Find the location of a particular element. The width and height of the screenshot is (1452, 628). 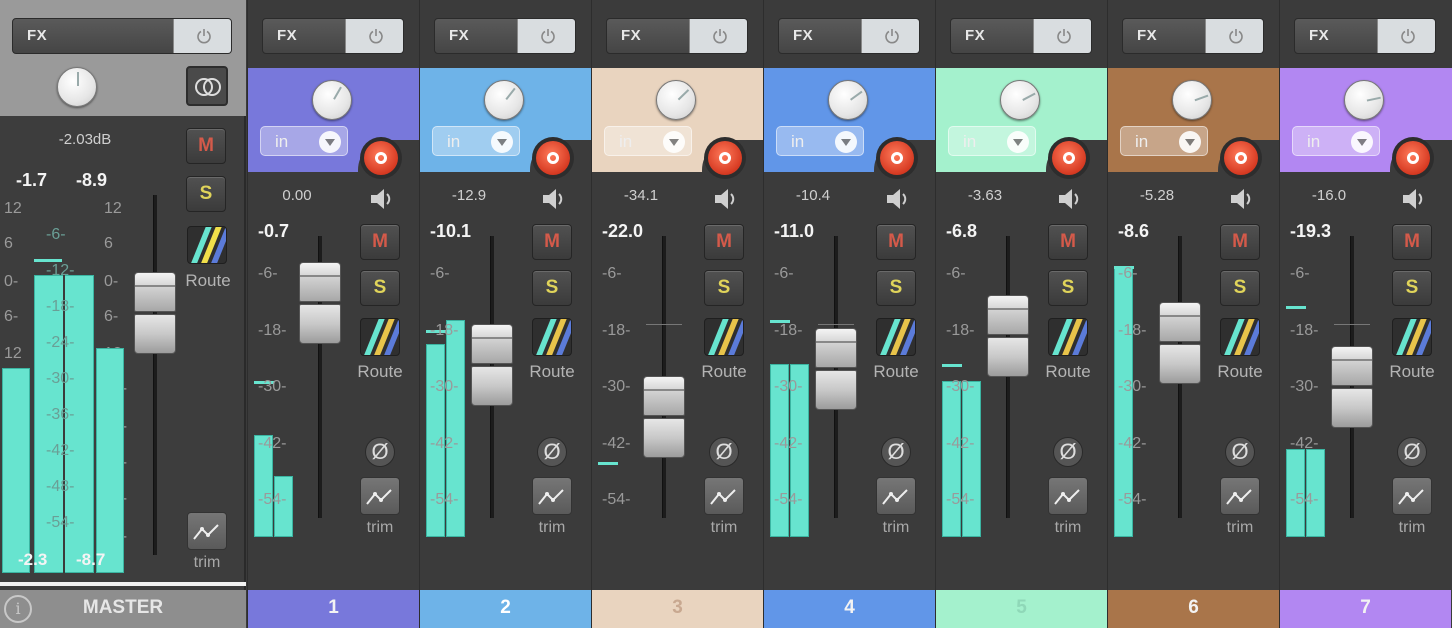

master-name-bar: MASTER is located at coordinates (123, 609).